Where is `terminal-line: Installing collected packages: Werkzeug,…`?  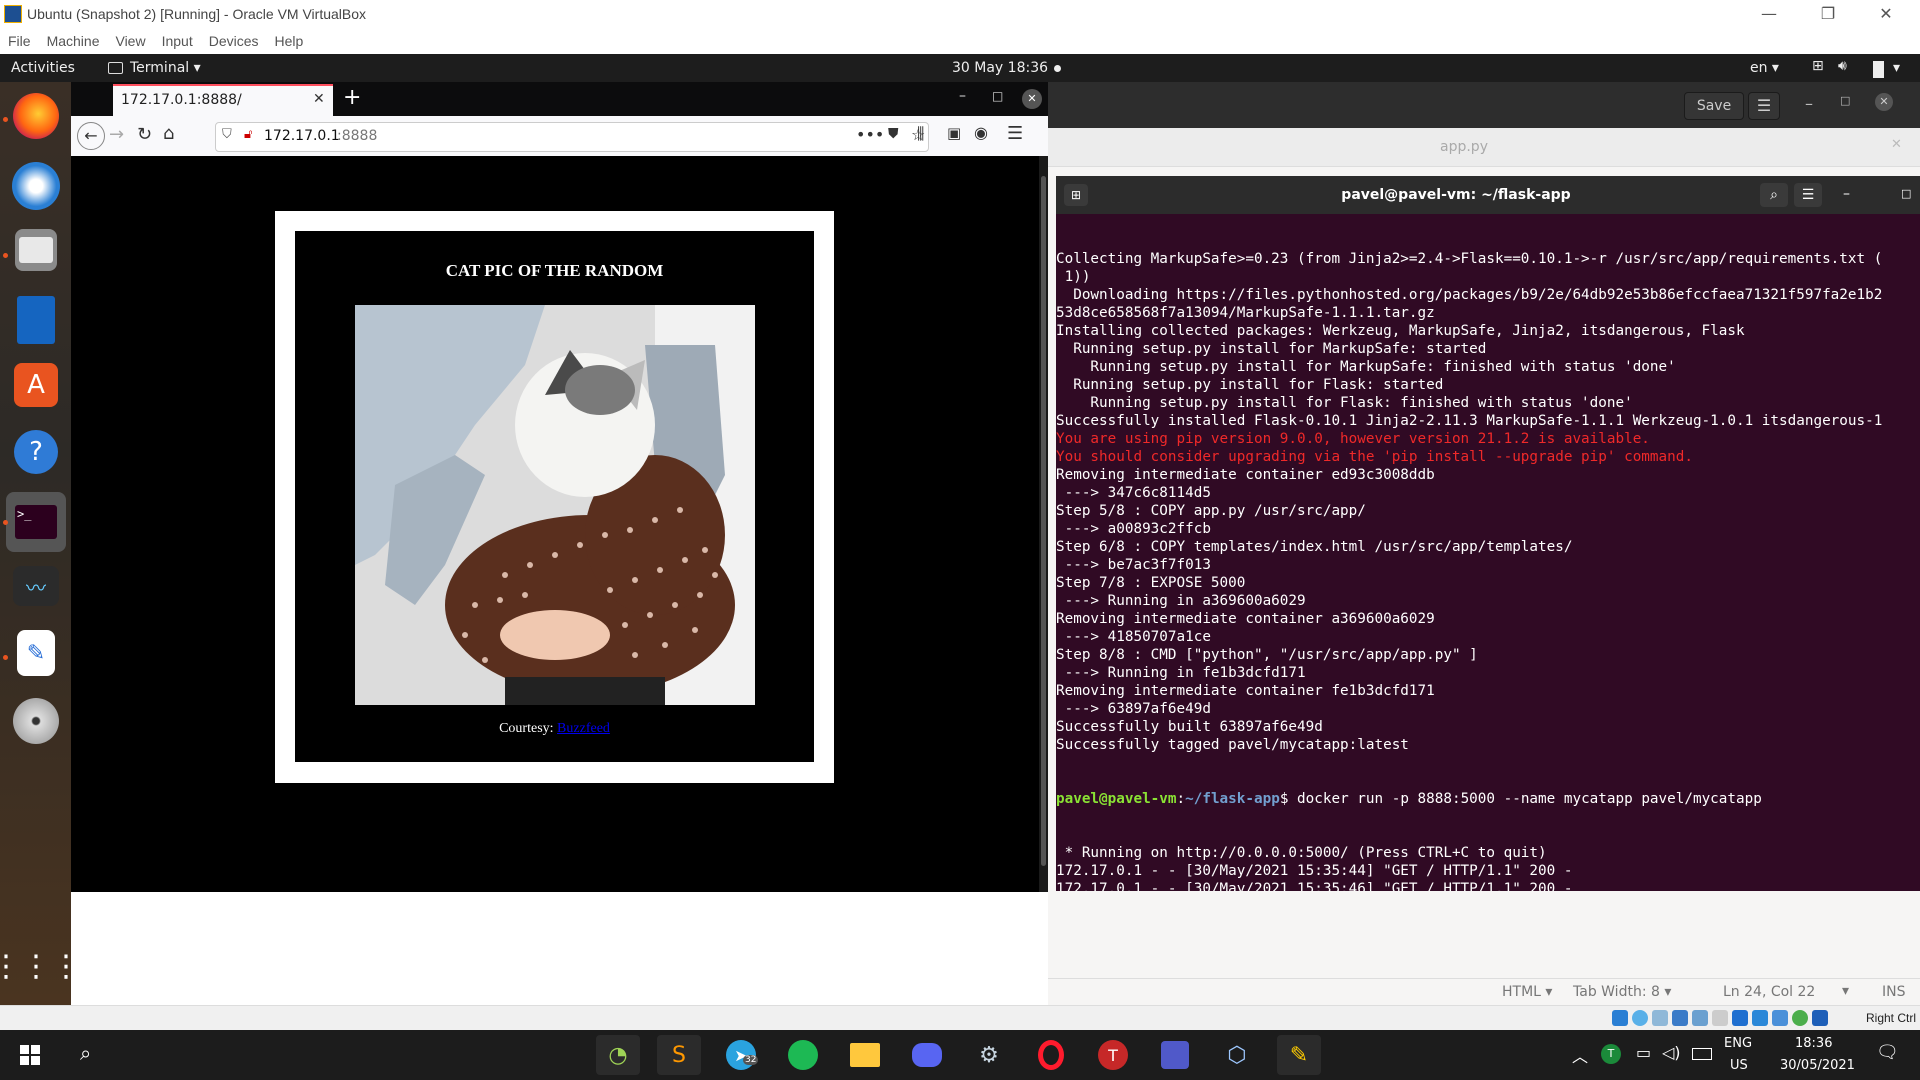
terminal-line: Installing collected packages: Werkzeug,… is located at coordinates (1400, 331).